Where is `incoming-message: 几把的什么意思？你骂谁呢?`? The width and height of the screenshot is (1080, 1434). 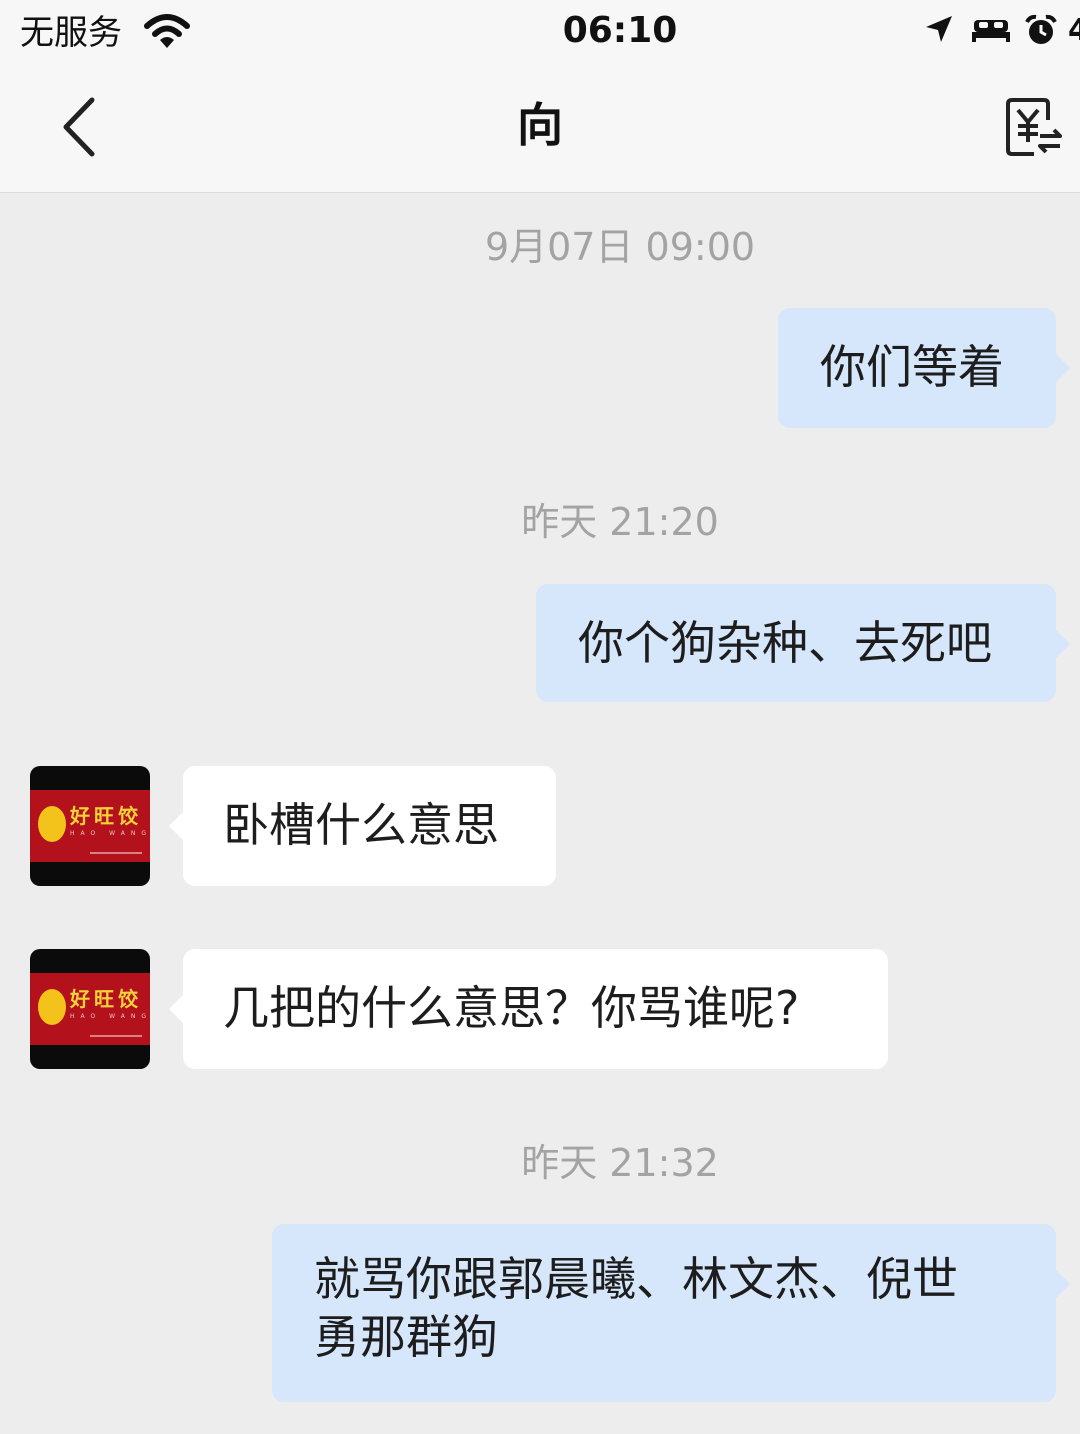
incoming-message: 几把的什么意思？你骂谁呢? is located at coordinates (528, 1009).